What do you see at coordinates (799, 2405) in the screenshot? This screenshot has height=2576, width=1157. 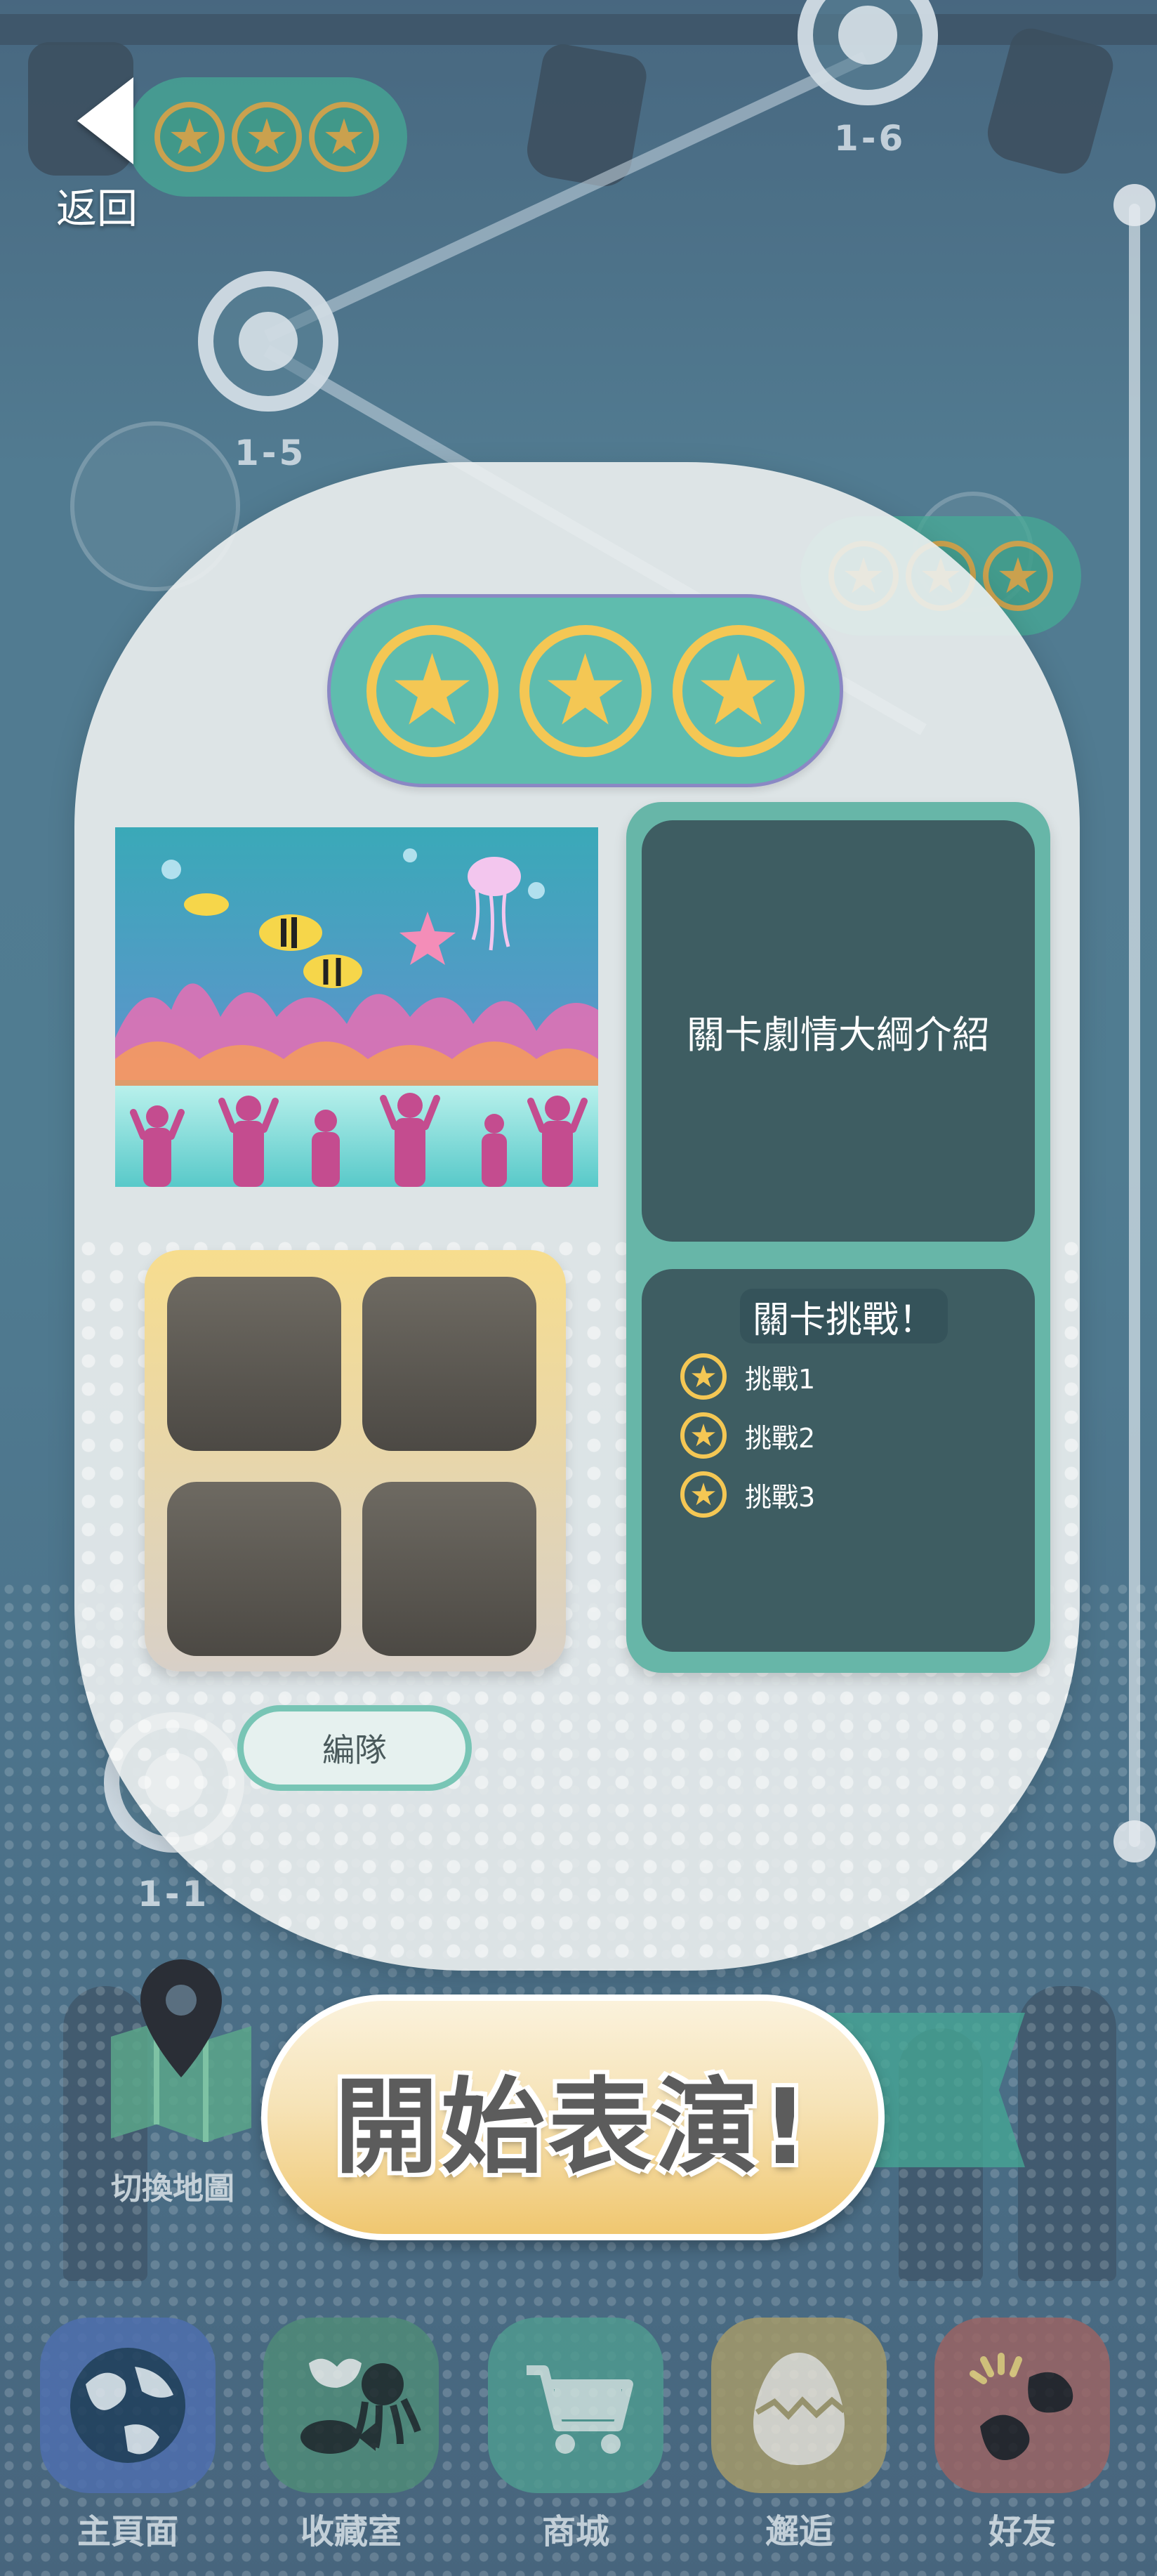 I see `egg-icon` at bounding box center [799, 2405].